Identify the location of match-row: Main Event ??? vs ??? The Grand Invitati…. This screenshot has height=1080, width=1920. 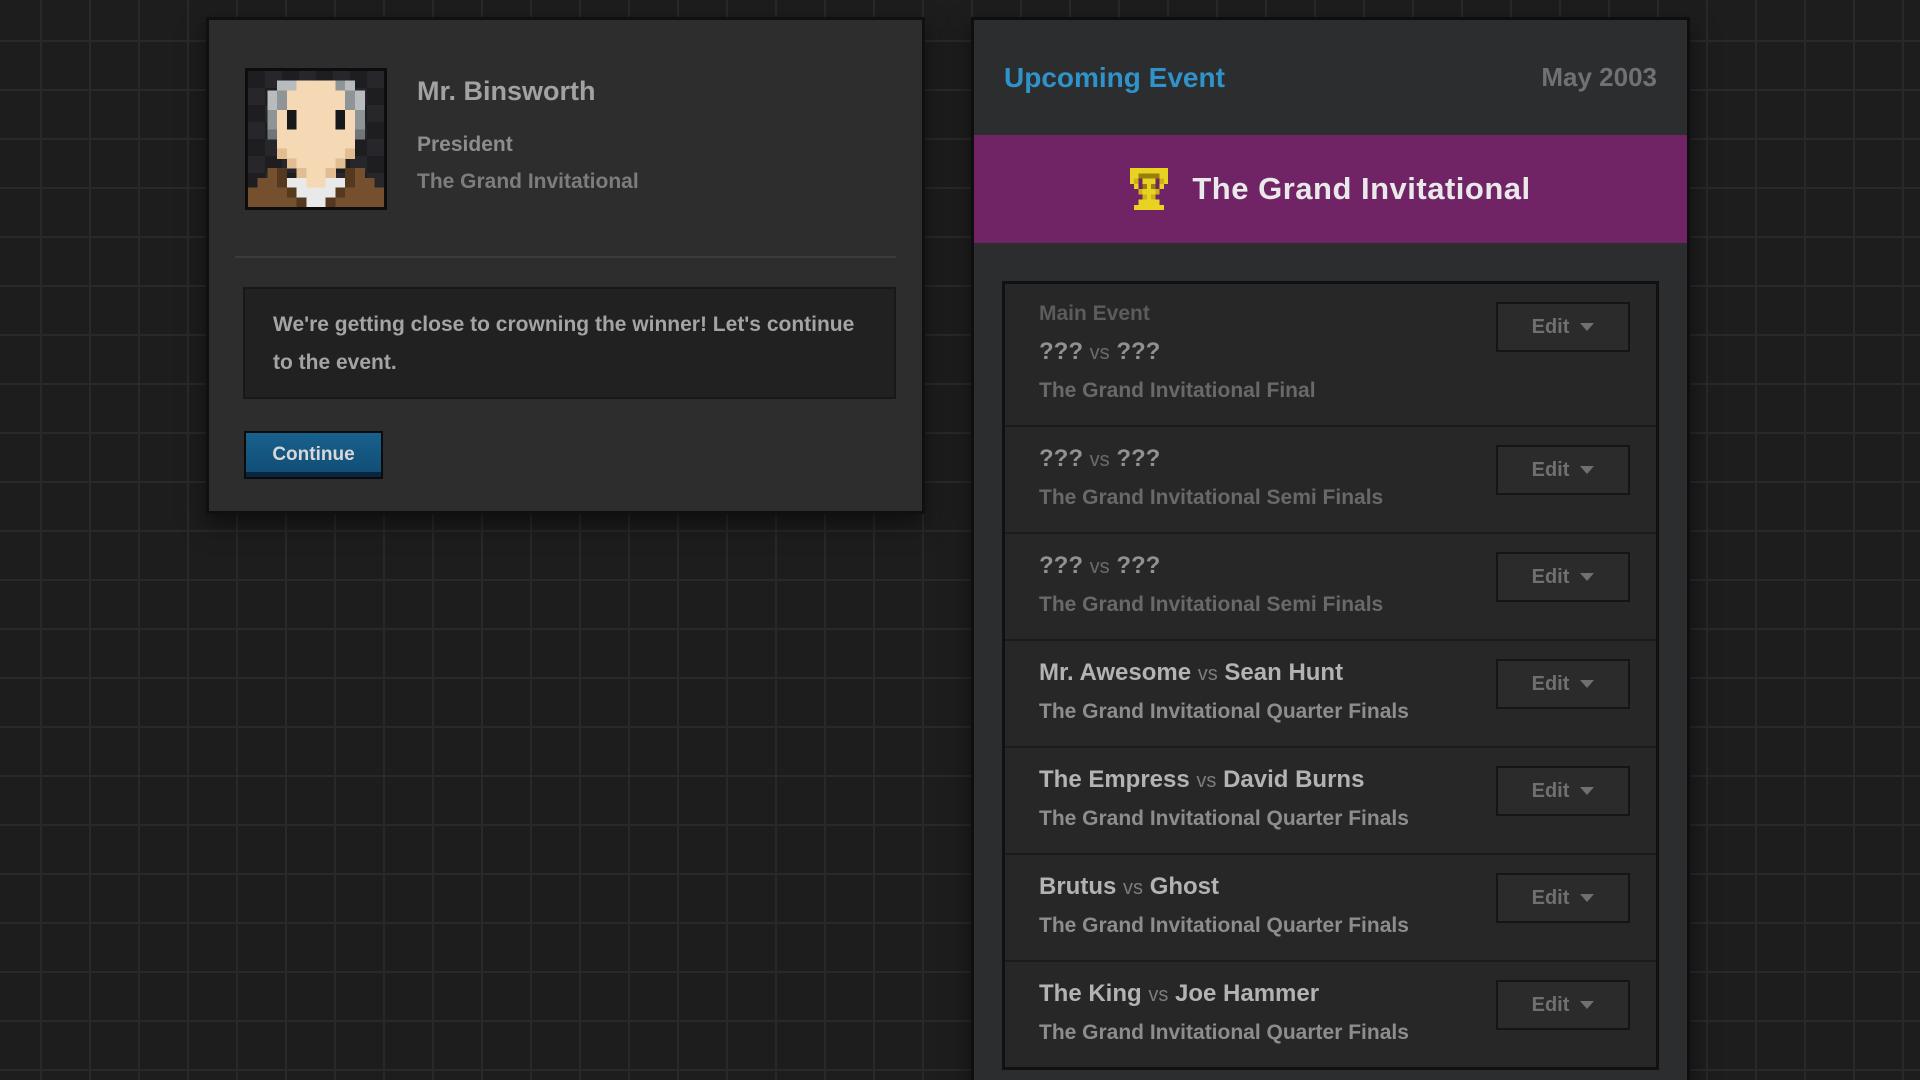
(1330, 355).